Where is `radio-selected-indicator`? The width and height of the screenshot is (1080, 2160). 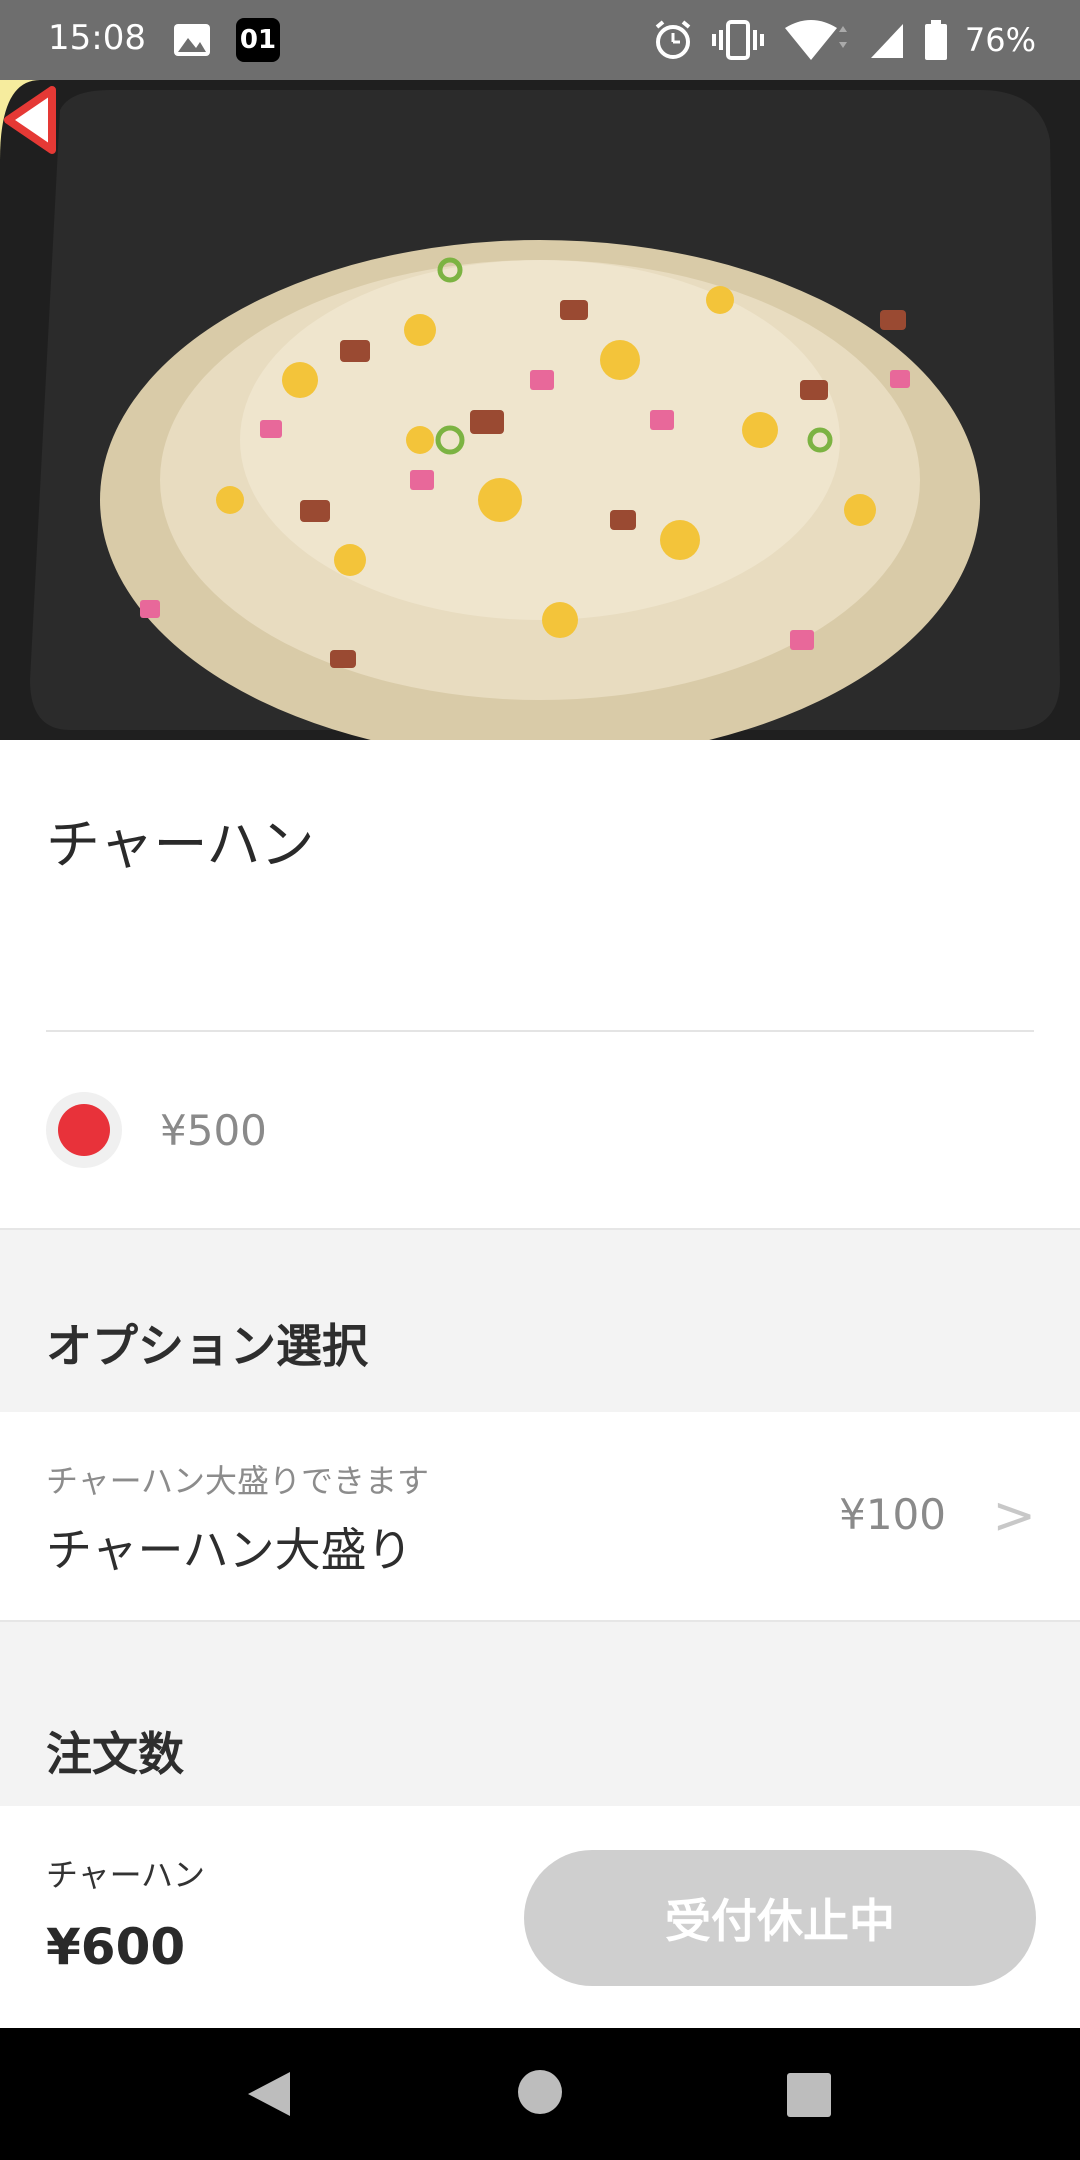 radio-selected-indicator is located at coordinates (84, 1130).